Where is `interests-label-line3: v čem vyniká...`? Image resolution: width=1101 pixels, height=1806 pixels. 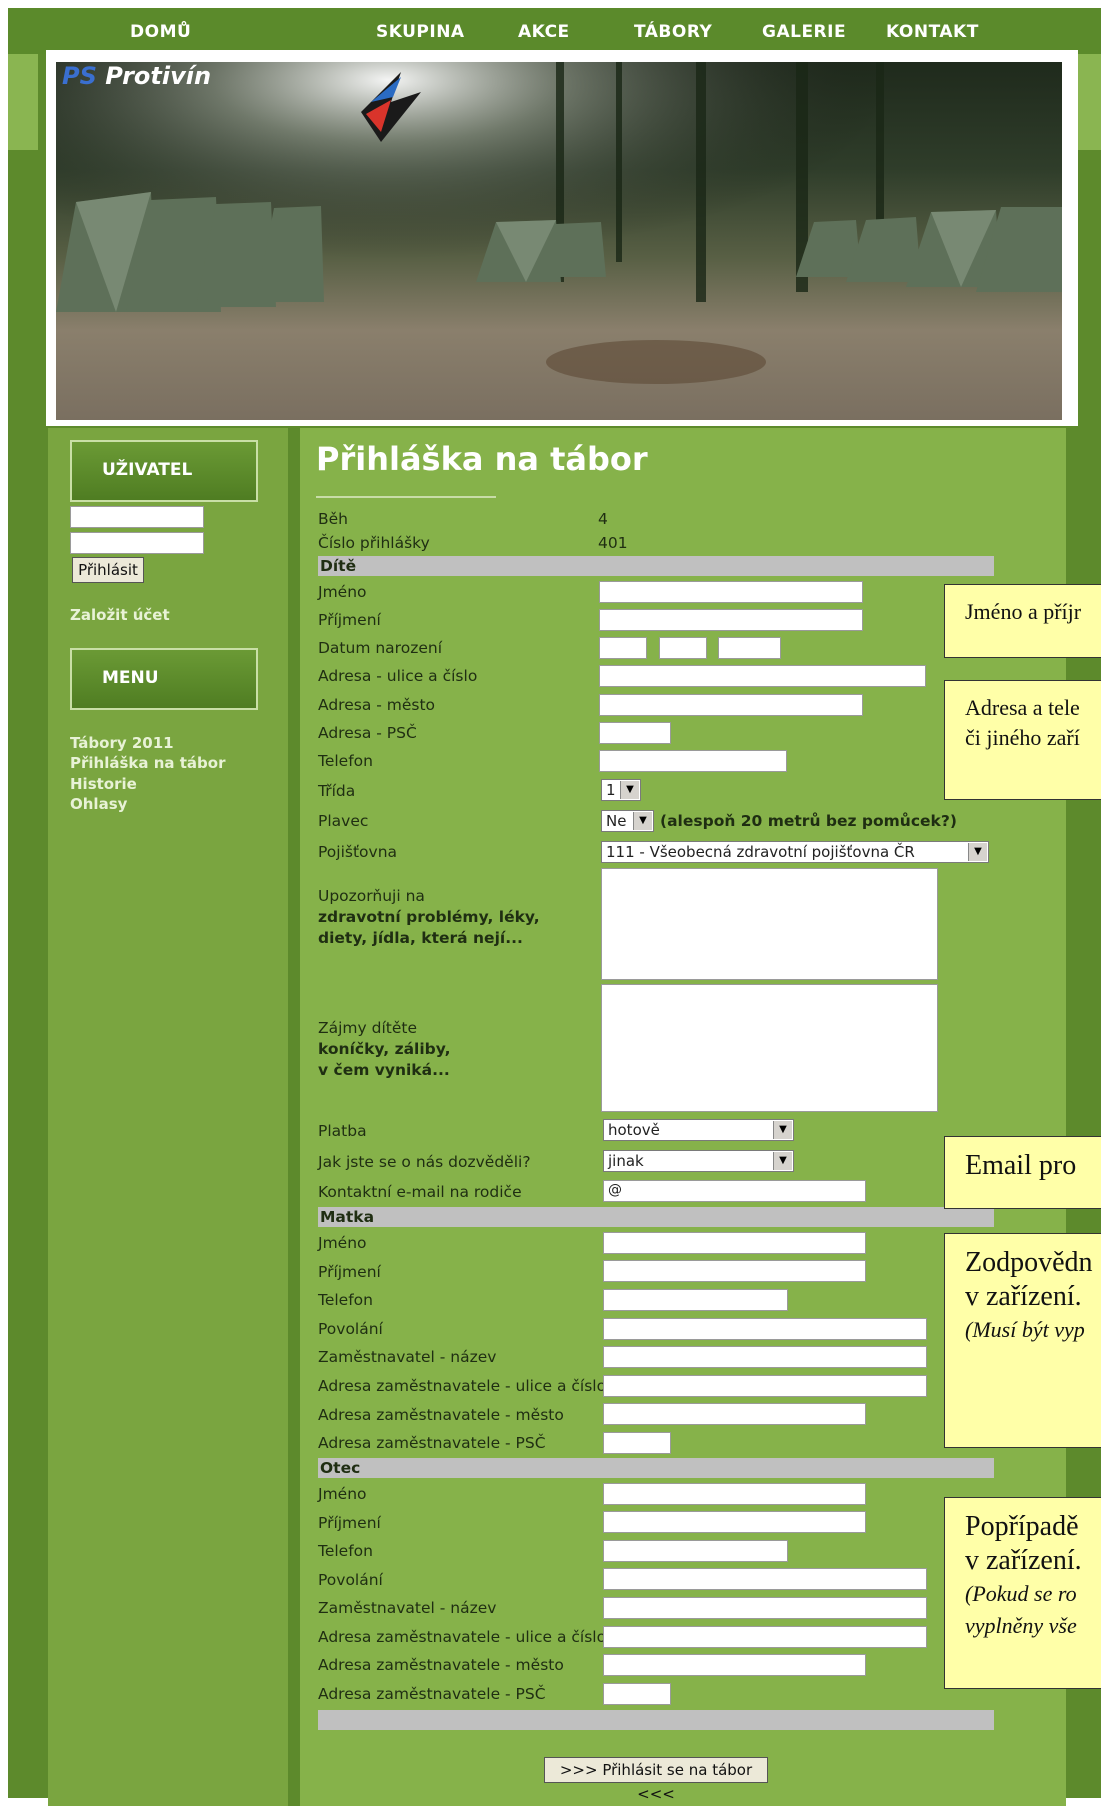 interests-label-line3: v čem vyniká... is located at coordinates (384, 1070).